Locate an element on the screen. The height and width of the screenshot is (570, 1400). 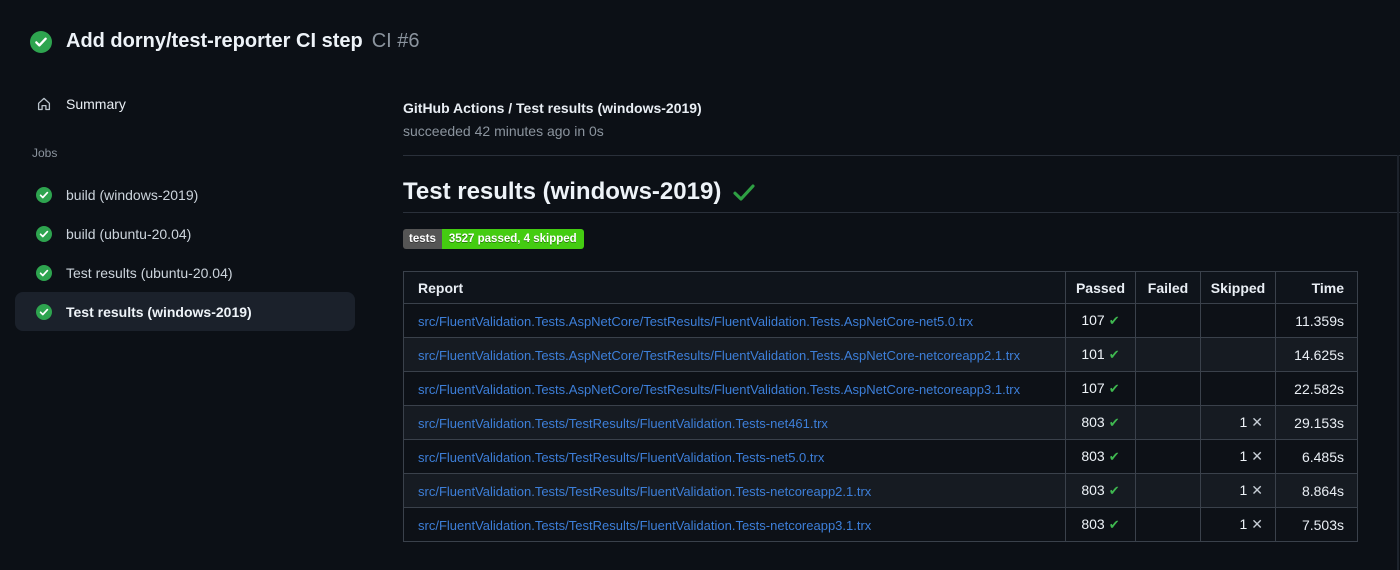
check-icon is located at coordinates (744, 192).